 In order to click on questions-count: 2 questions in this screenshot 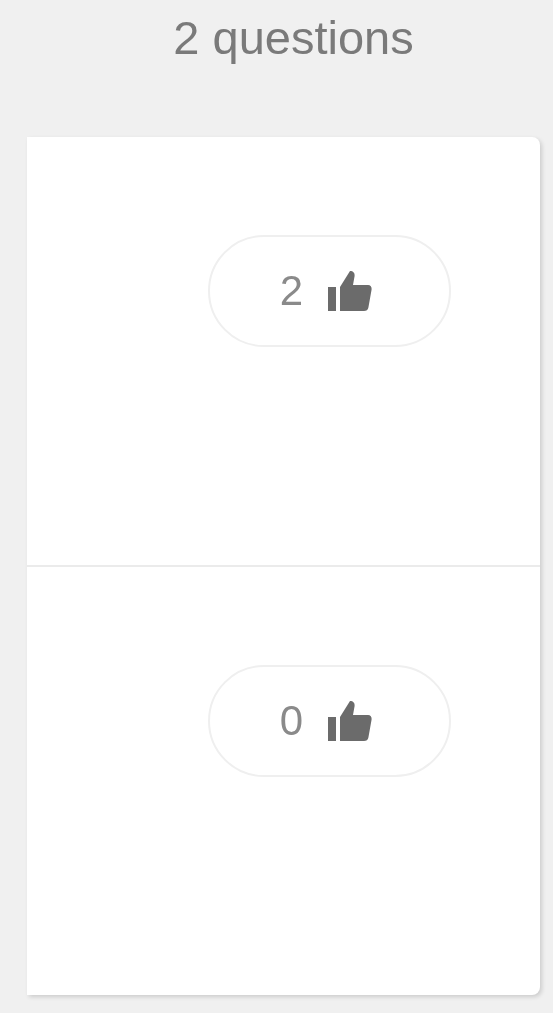, I will do `click(293, 37)`.